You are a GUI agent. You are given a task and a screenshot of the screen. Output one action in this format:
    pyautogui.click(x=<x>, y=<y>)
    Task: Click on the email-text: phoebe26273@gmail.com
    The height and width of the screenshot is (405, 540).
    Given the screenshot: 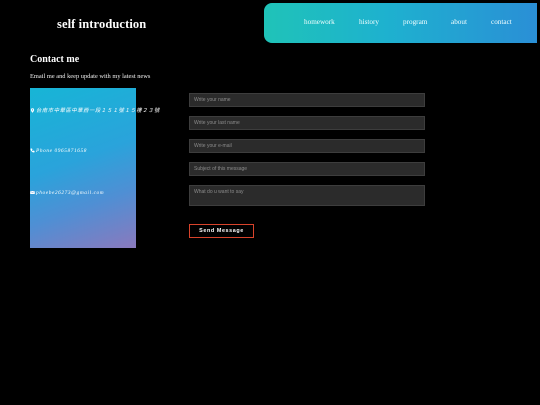 What is the action you would take?
    pyautogui.click(x=70, y=193)
    